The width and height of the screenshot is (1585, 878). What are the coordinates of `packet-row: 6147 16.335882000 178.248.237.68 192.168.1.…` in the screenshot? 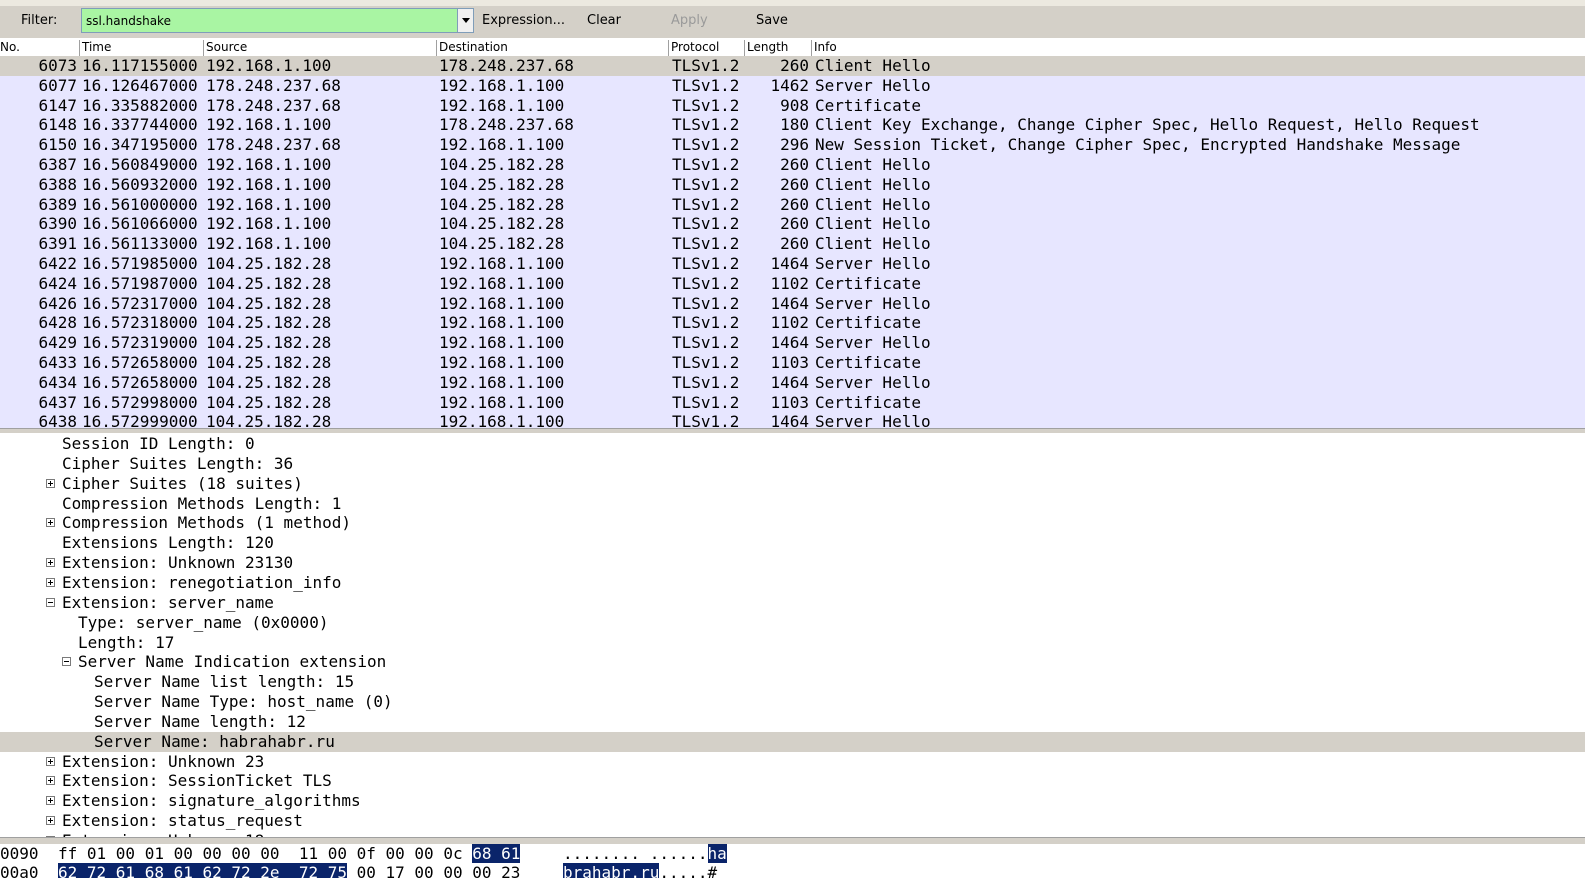 It's located at (792, 105).